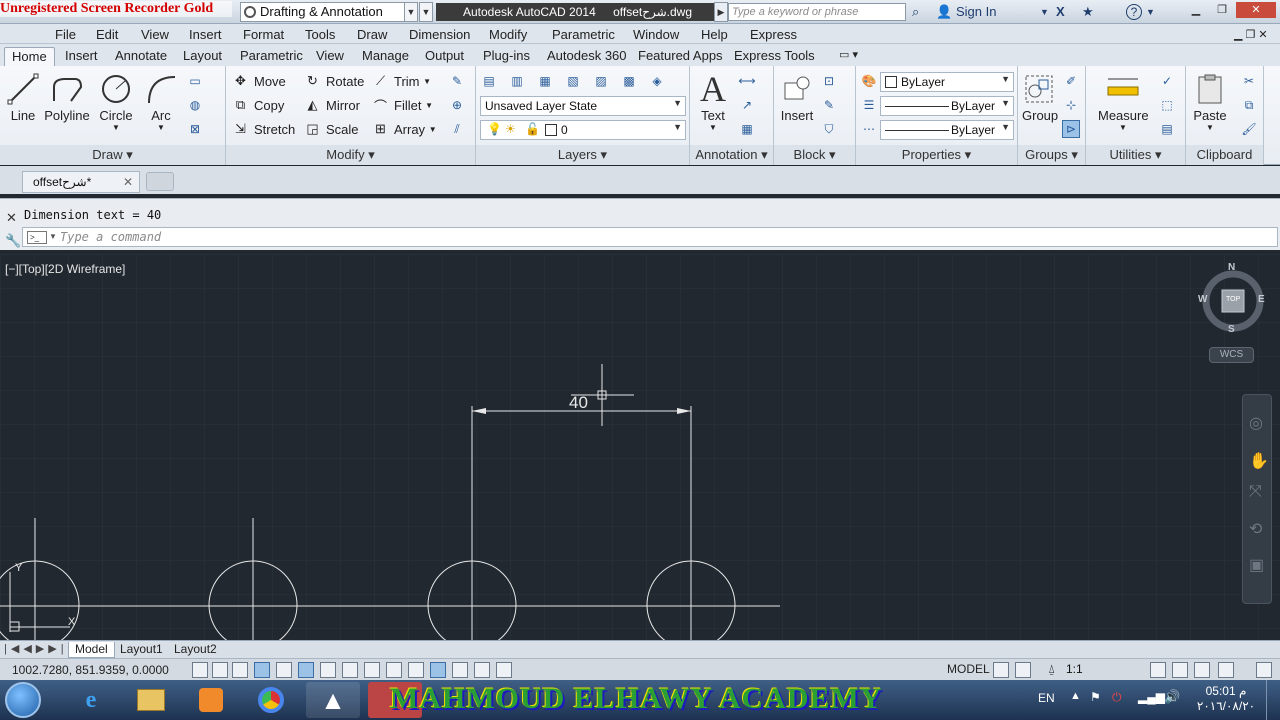 This screenshot has height=720, width=1280. I want to click on mirror-button: ◭ Mirror, so click(332, 105).